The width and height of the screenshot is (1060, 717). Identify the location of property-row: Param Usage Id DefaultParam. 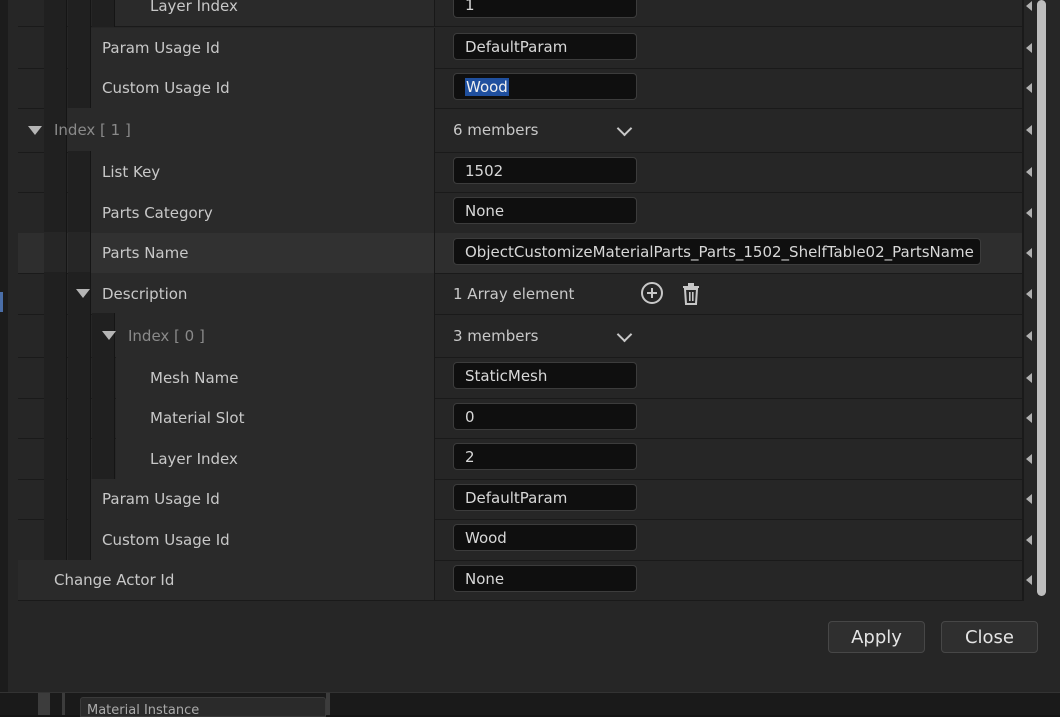
(521, 499).